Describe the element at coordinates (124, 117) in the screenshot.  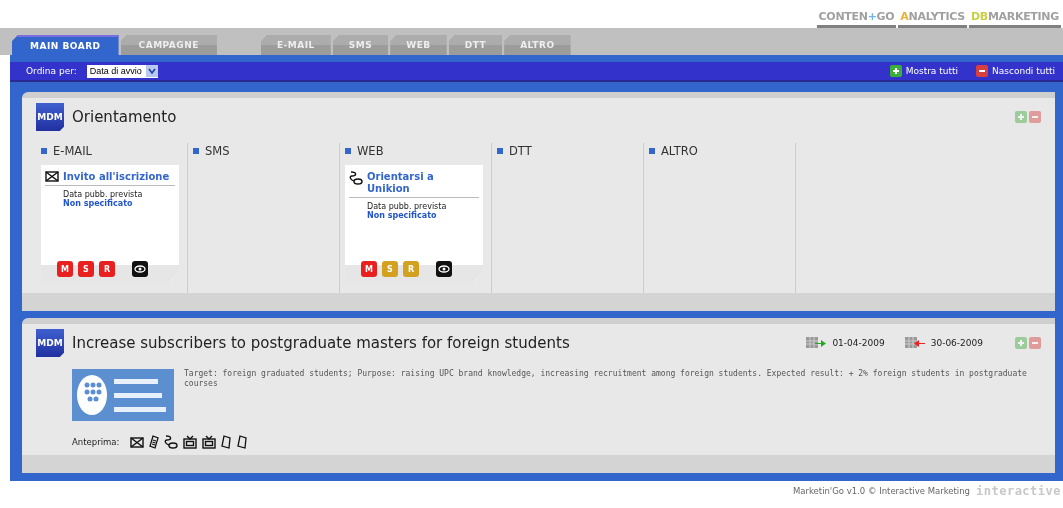
I see `campaign-title: Orientamento` at that location.